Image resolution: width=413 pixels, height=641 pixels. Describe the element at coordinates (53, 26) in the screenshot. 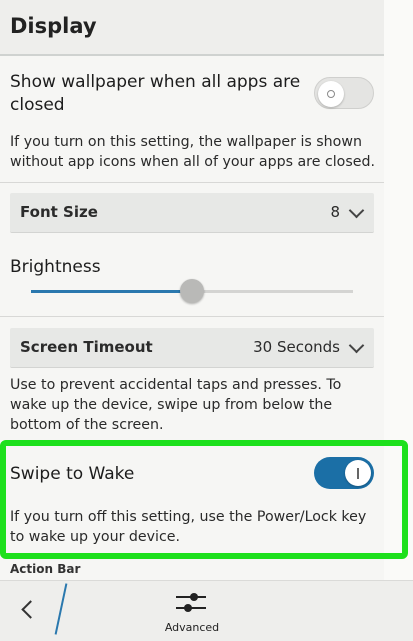

I see `page-title: Display` at that location.